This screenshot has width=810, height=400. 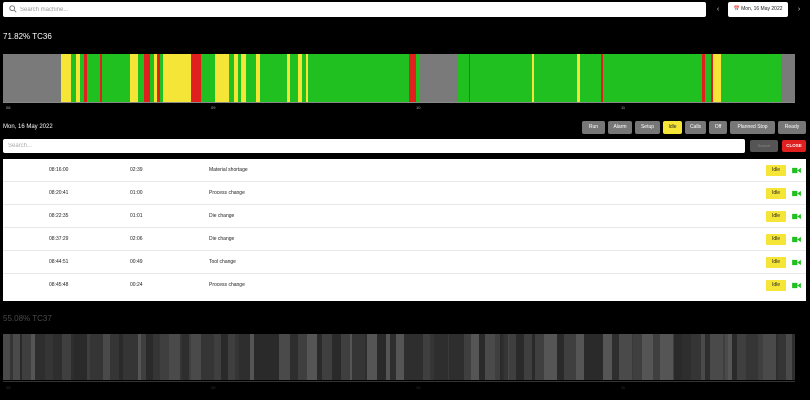 What do you see at coordinates (228, 170) in the screenshot?
I see `event-reason: Material shortage` at bounding box center [228, 170].